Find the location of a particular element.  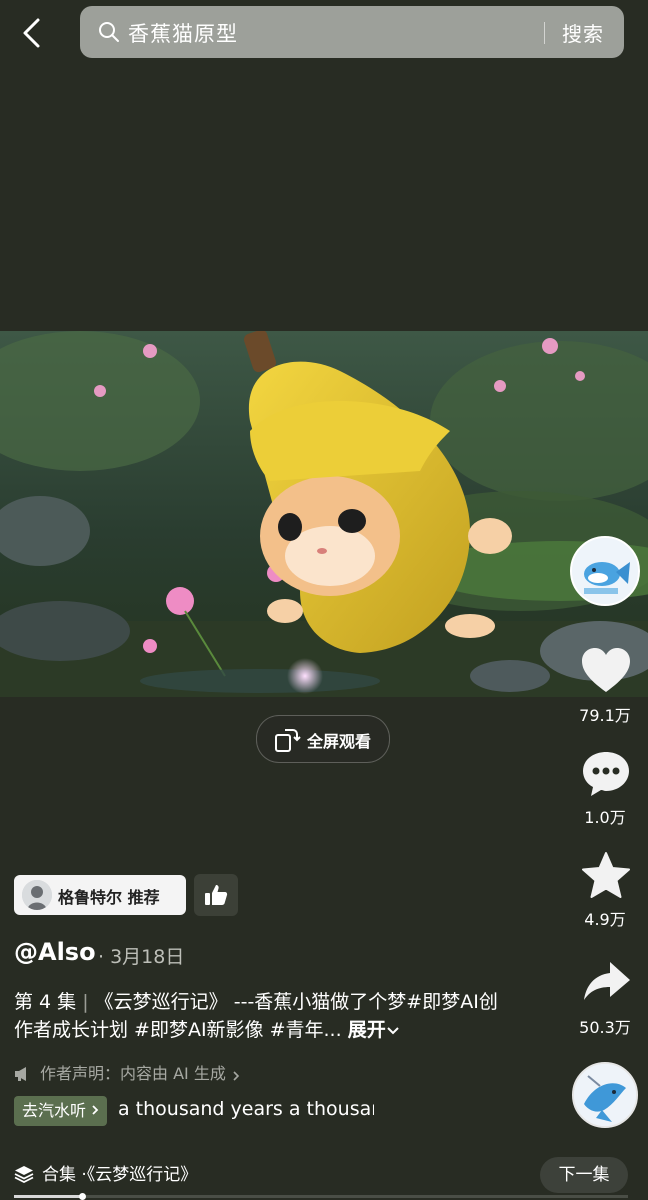

chevron-down-icon is located at coordinates (392, 1031).